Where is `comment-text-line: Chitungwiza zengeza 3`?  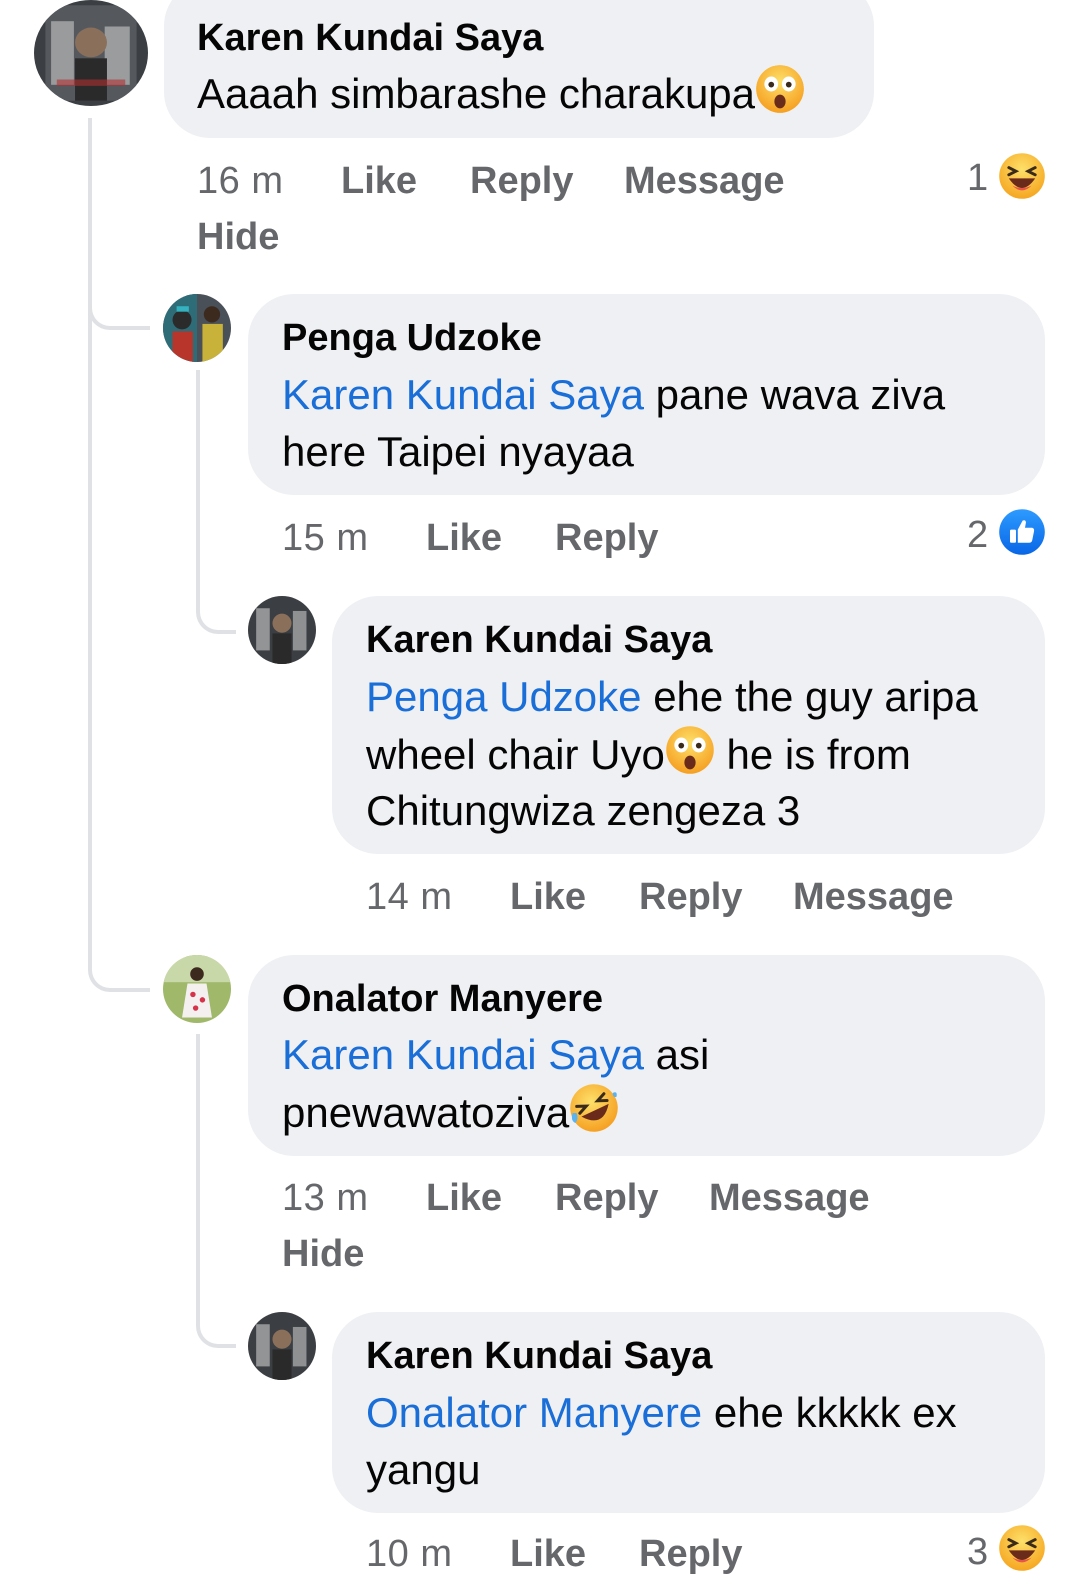
comment-text-line: Chitungwiza zengeza 3 is located at coordinates (583, 810).